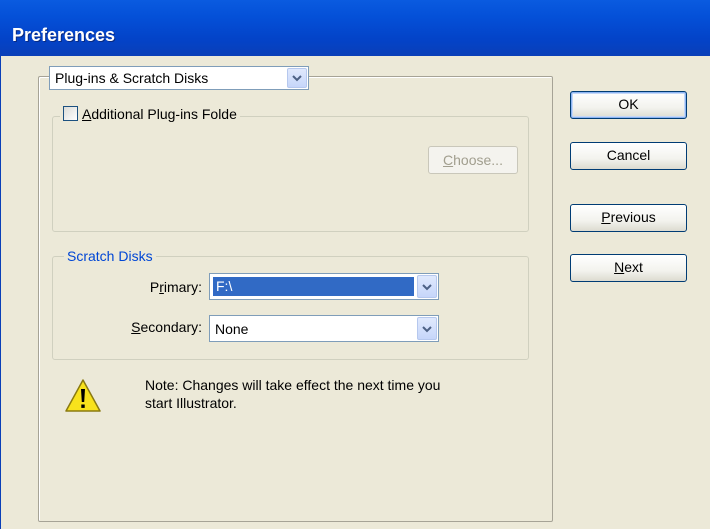 The width and height of the screenshot is (710, 529). What do you see at coordinates (324, 328) in the screenshot?
I see `secondary-scratch-disk-dropdown: None` at bounding box center [324, 328].